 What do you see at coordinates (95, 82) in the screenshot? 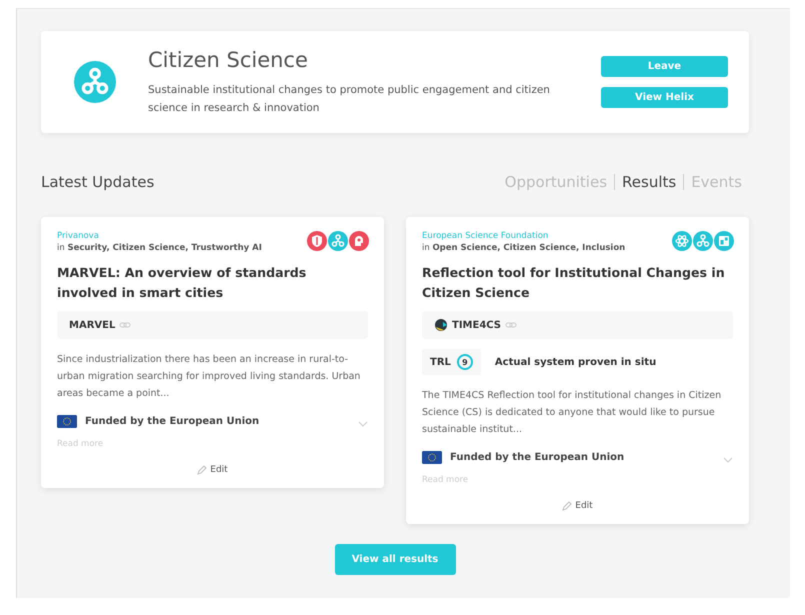
I see `helix-icon` at bounding box center [95, 82].